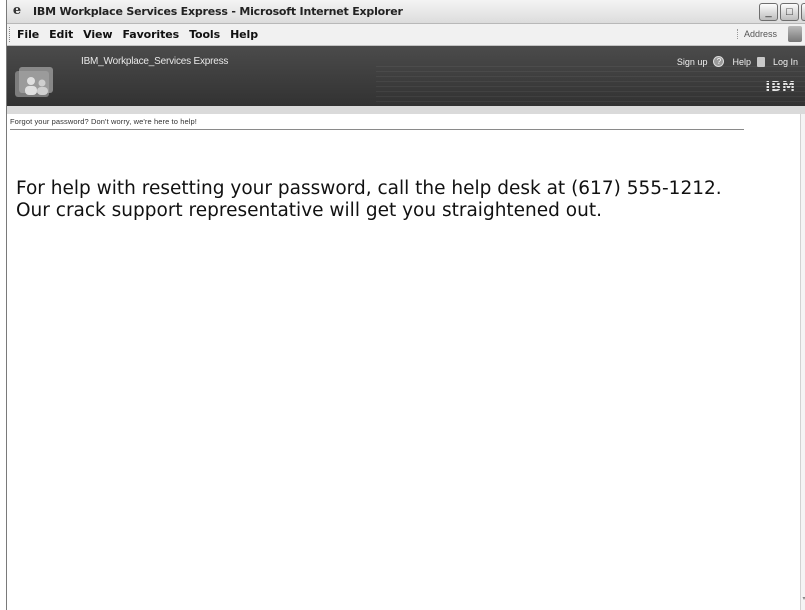  What do you see at coordinates (741, 62) in the screenshot?
I see `help-link: Help` at bounding box center [741, 62].